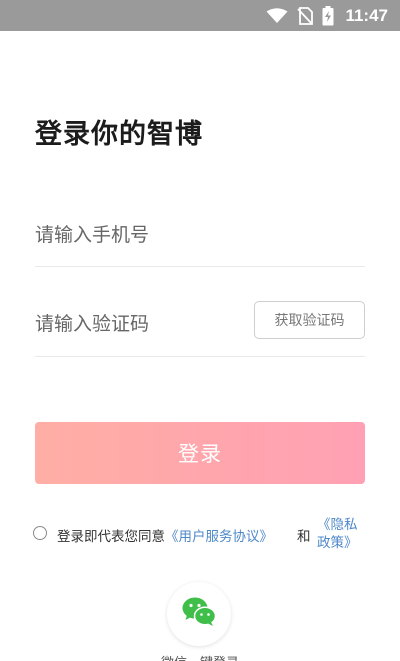 Image resolution: width=400 pixels, height=661 pixels. I want to click on no-sim-icon, so click(305, 15).